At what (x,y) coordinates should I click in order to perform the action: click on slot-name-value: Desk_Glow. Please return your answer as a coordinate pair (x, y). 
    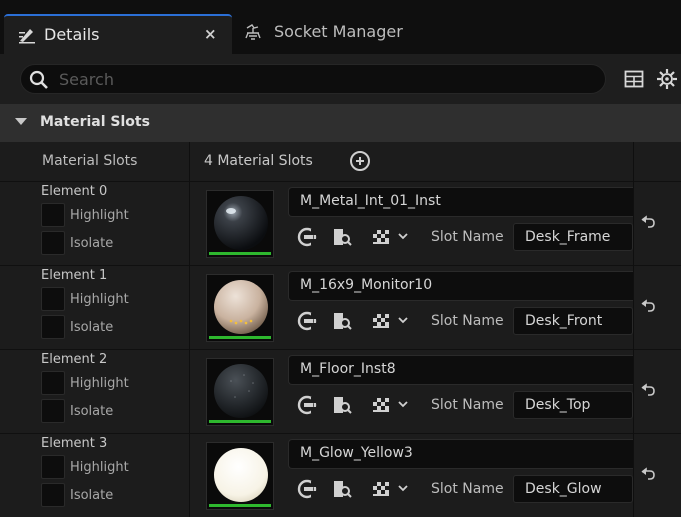
    Looking at the image, I should click on (563, 489).